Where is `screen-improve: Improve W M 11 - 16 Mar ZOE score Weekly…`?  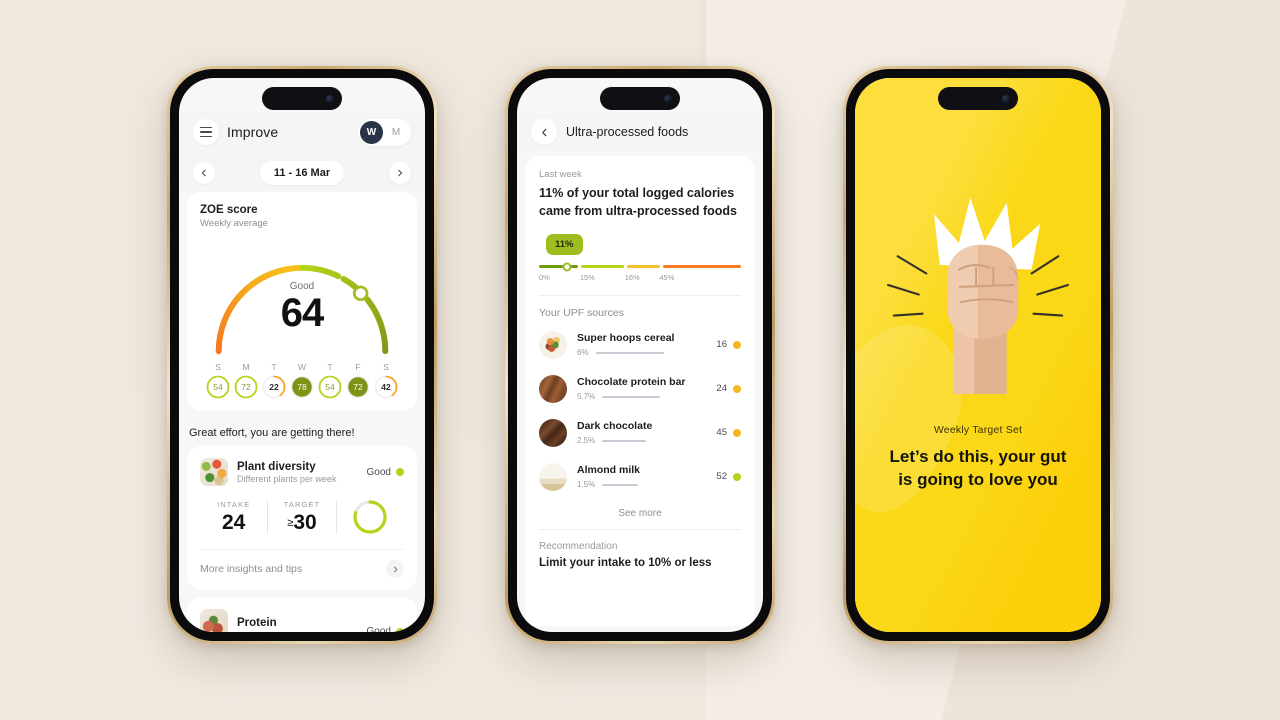
screen-improve: Improve W M 11 - 16 Mar ZOE score Weekly… is located at coordinates (302, 355).